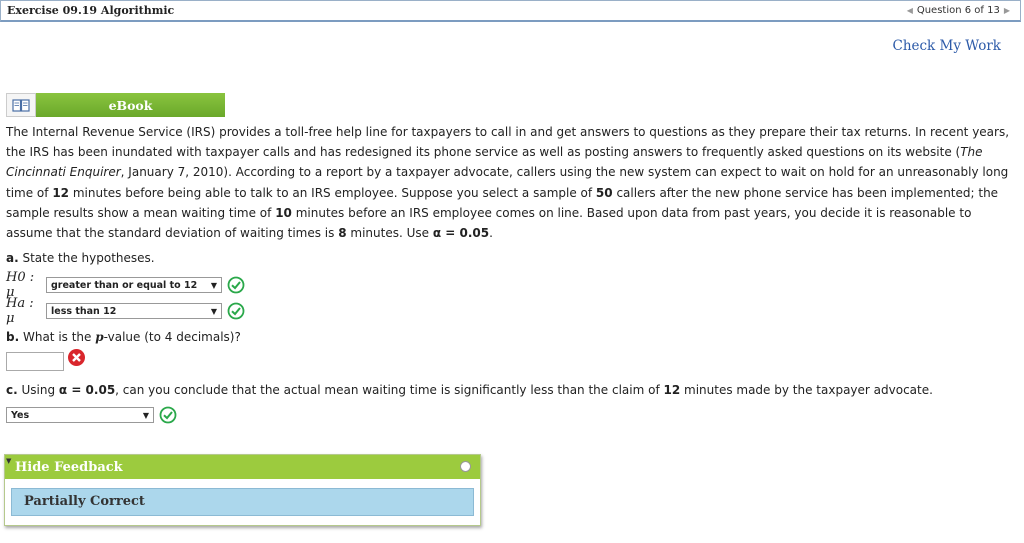 The width and height of the screenshot is (1024, 543). I want to click on part-c-answer-row: Yes ▼, so click(91, 415).